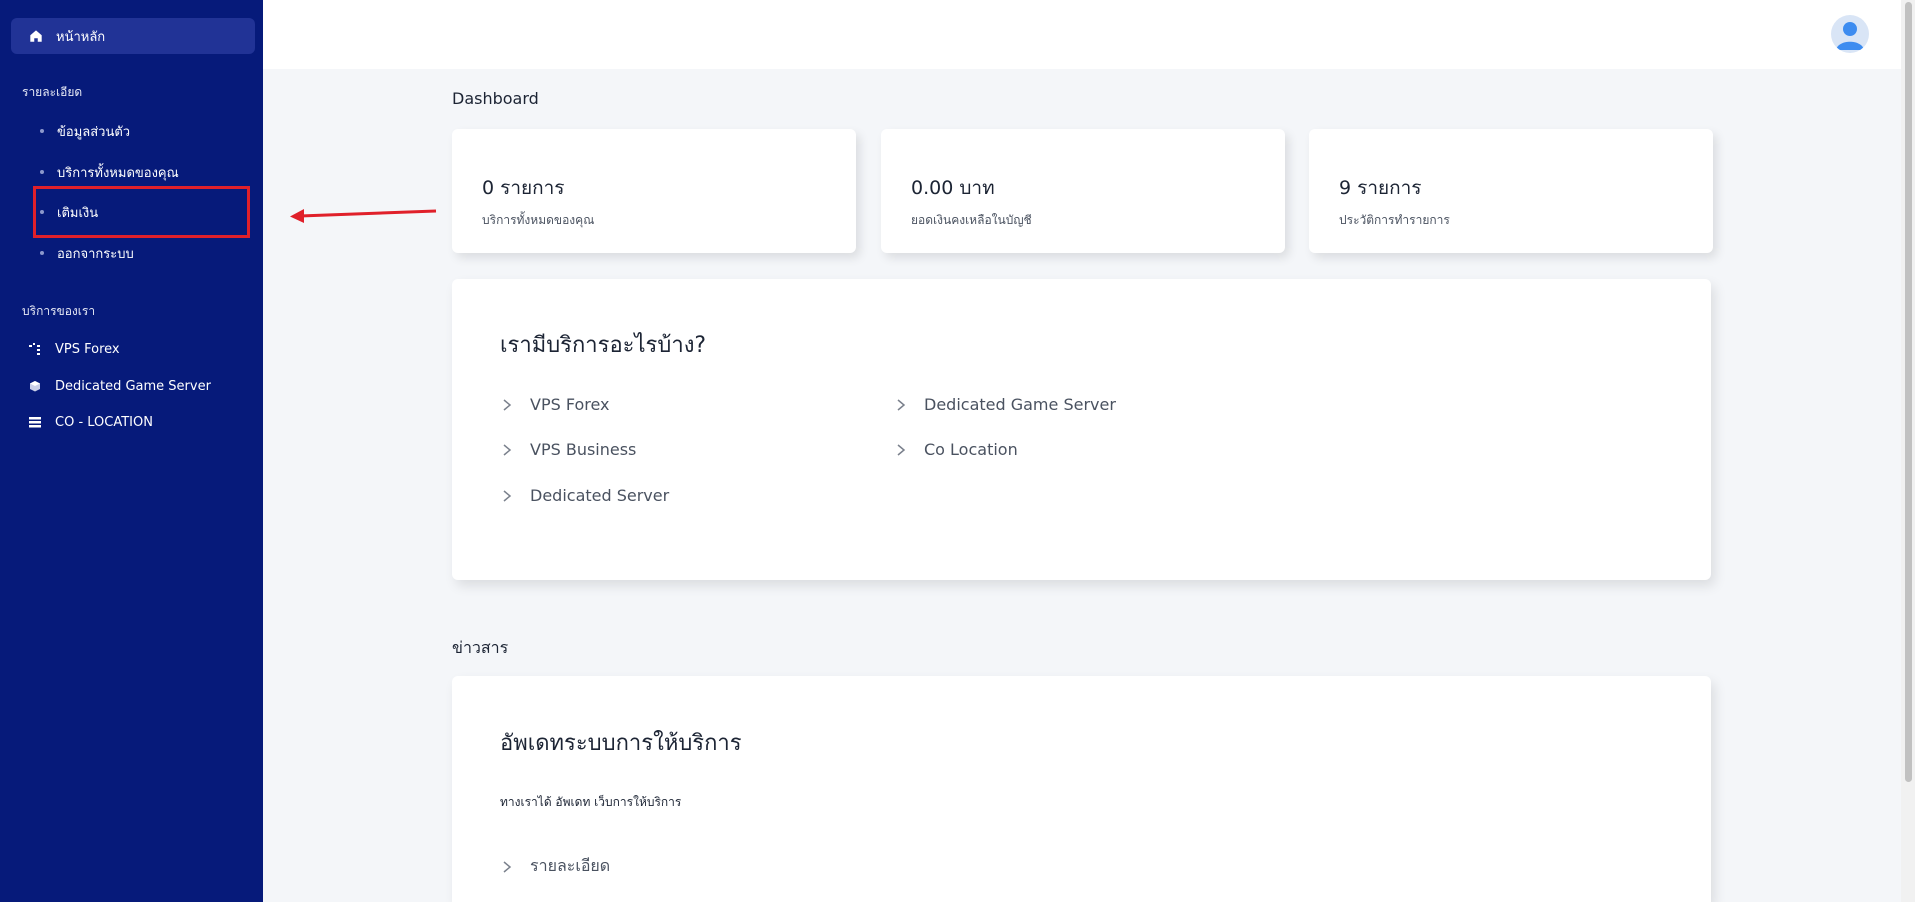 The width and height of the screenshot is (1915, 902). I want to click on stat-label: บริการทั้งหมดของคุณ, so click(538, 220).